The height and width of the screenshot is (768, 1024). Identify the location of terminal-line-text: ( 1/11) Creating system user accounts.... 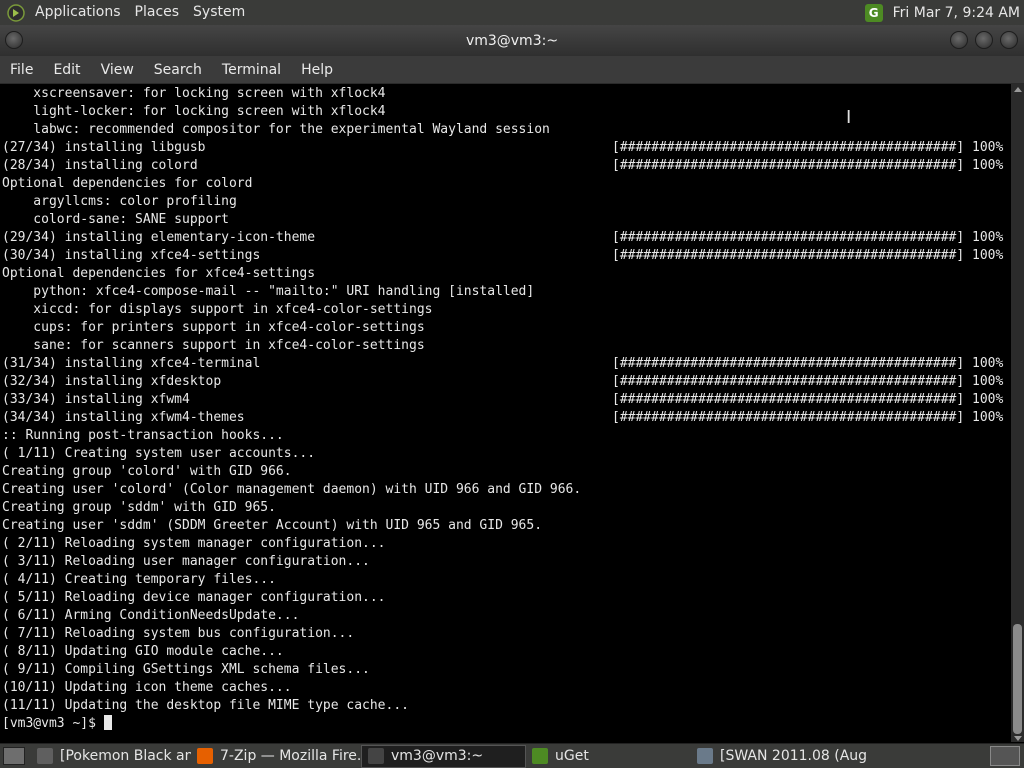
(159, 453).